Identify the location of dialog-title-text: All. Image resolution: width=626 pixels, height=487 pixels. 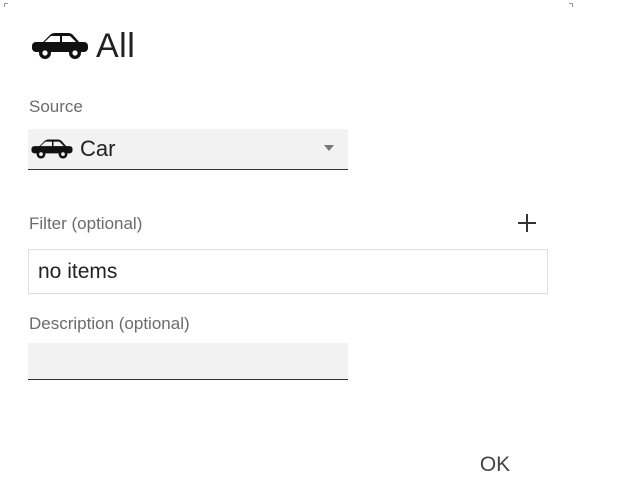
(116, 45).